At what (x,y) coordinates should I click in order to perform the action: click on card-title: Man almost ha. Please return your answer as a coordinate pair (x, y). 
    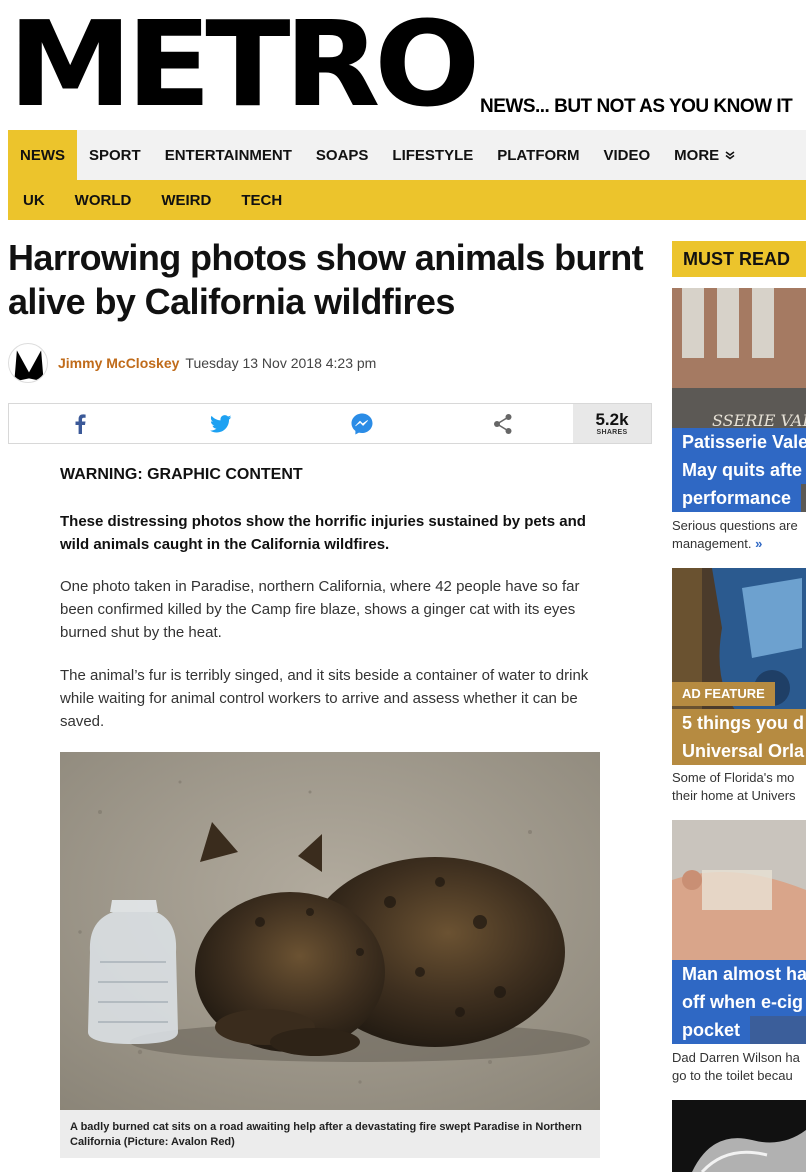
    Looking at the image, I should click on (739, 974).